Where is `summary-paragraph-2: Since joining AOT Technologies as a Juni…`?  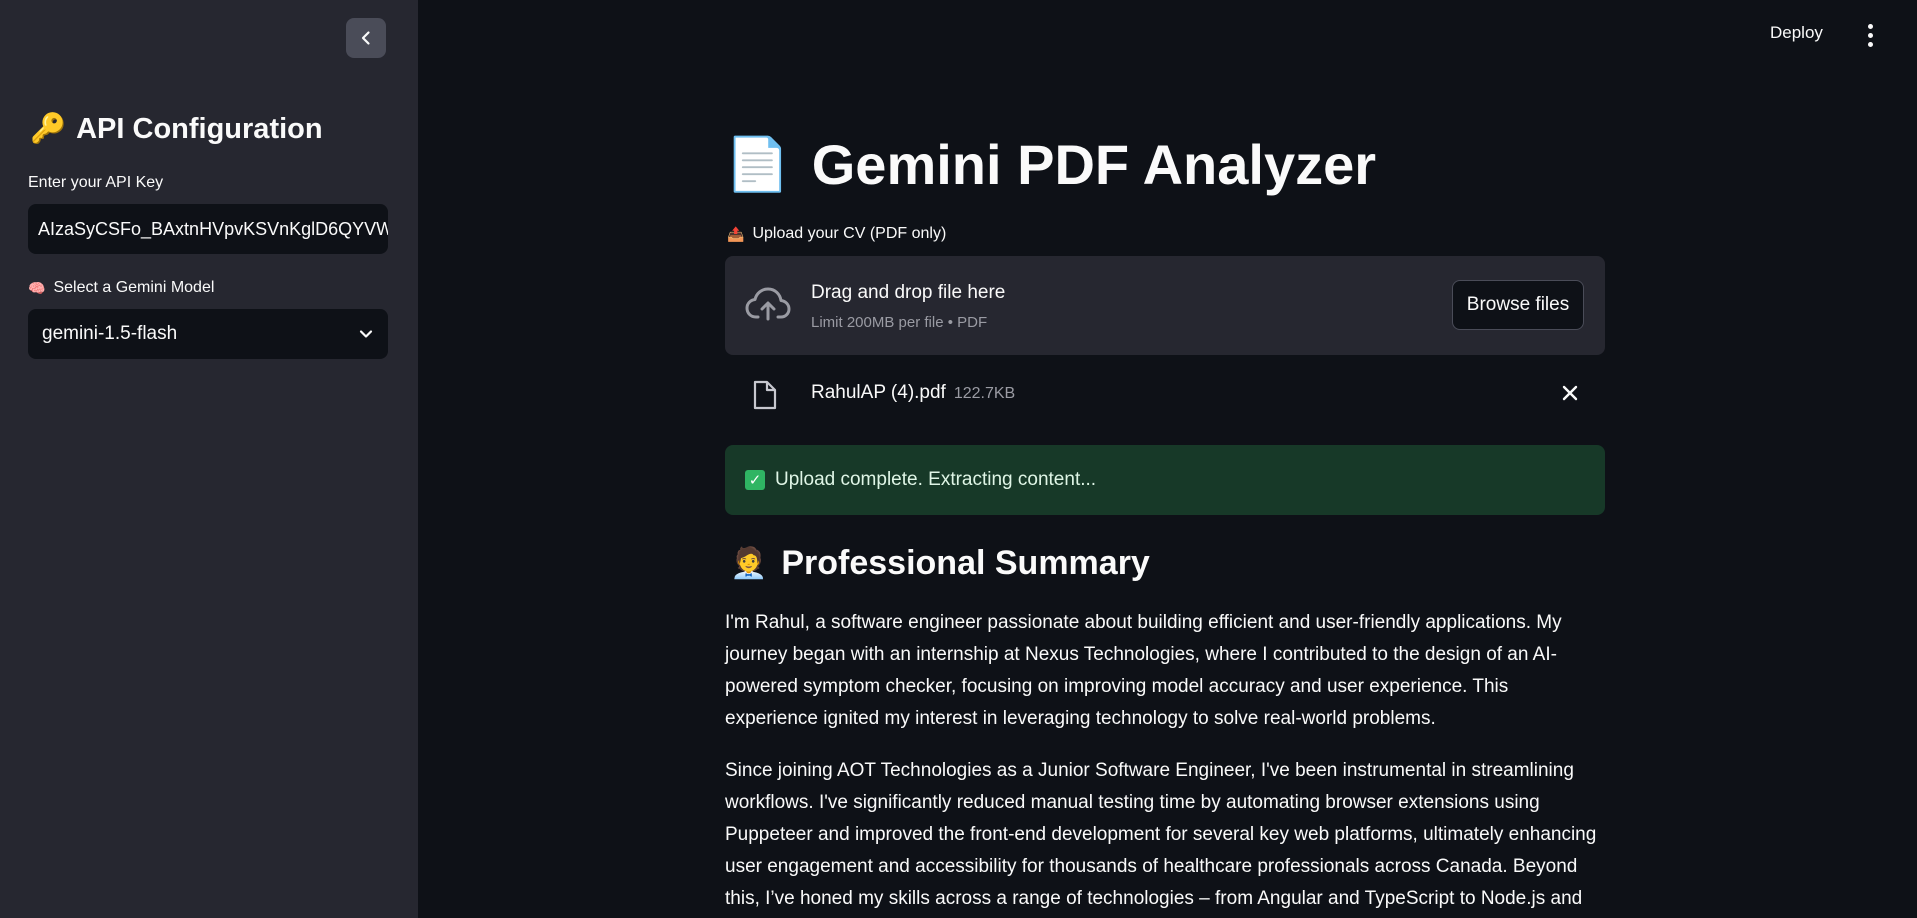 summary-paragraph-2: Since joining AOT Technologies as a Juni… is located at coordinates (1161, 834).